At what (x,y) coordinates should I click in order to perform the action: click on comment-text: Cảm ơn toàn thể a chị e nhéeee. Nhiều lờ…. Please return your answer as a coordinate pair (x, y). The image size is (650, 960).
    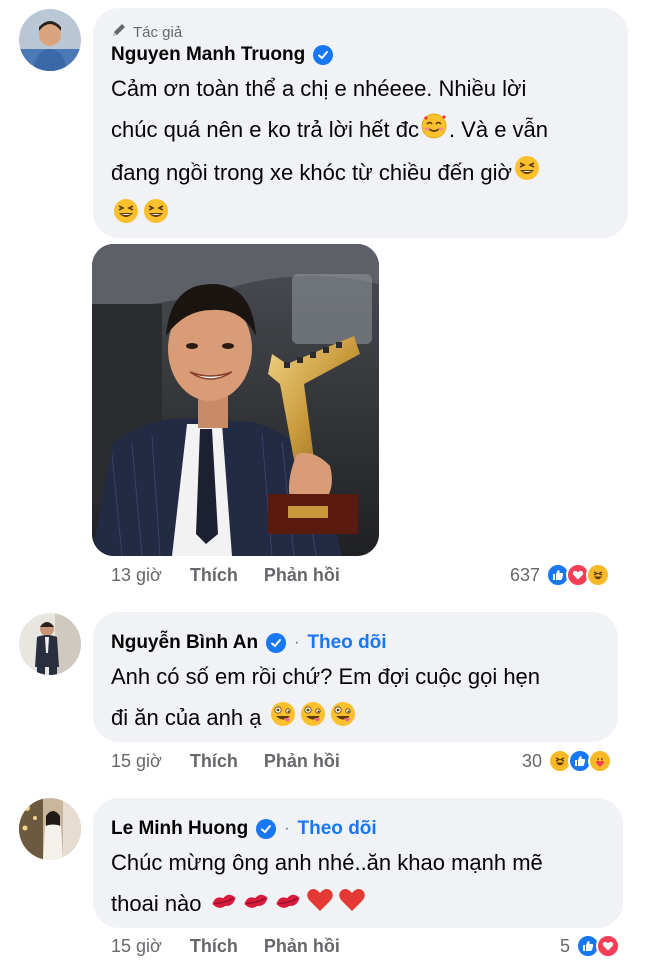
    Looking at the image, I should click on (368, 152).